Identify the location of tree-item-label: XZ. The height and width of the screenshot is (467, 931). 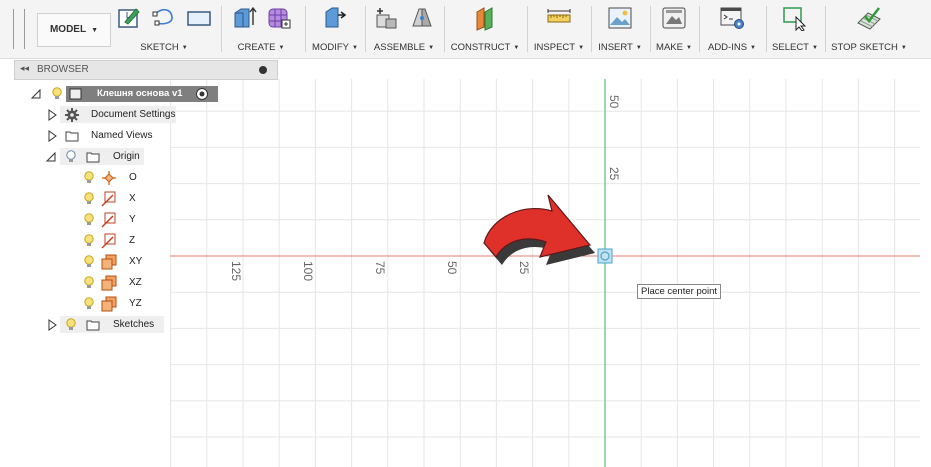
(135, 282).